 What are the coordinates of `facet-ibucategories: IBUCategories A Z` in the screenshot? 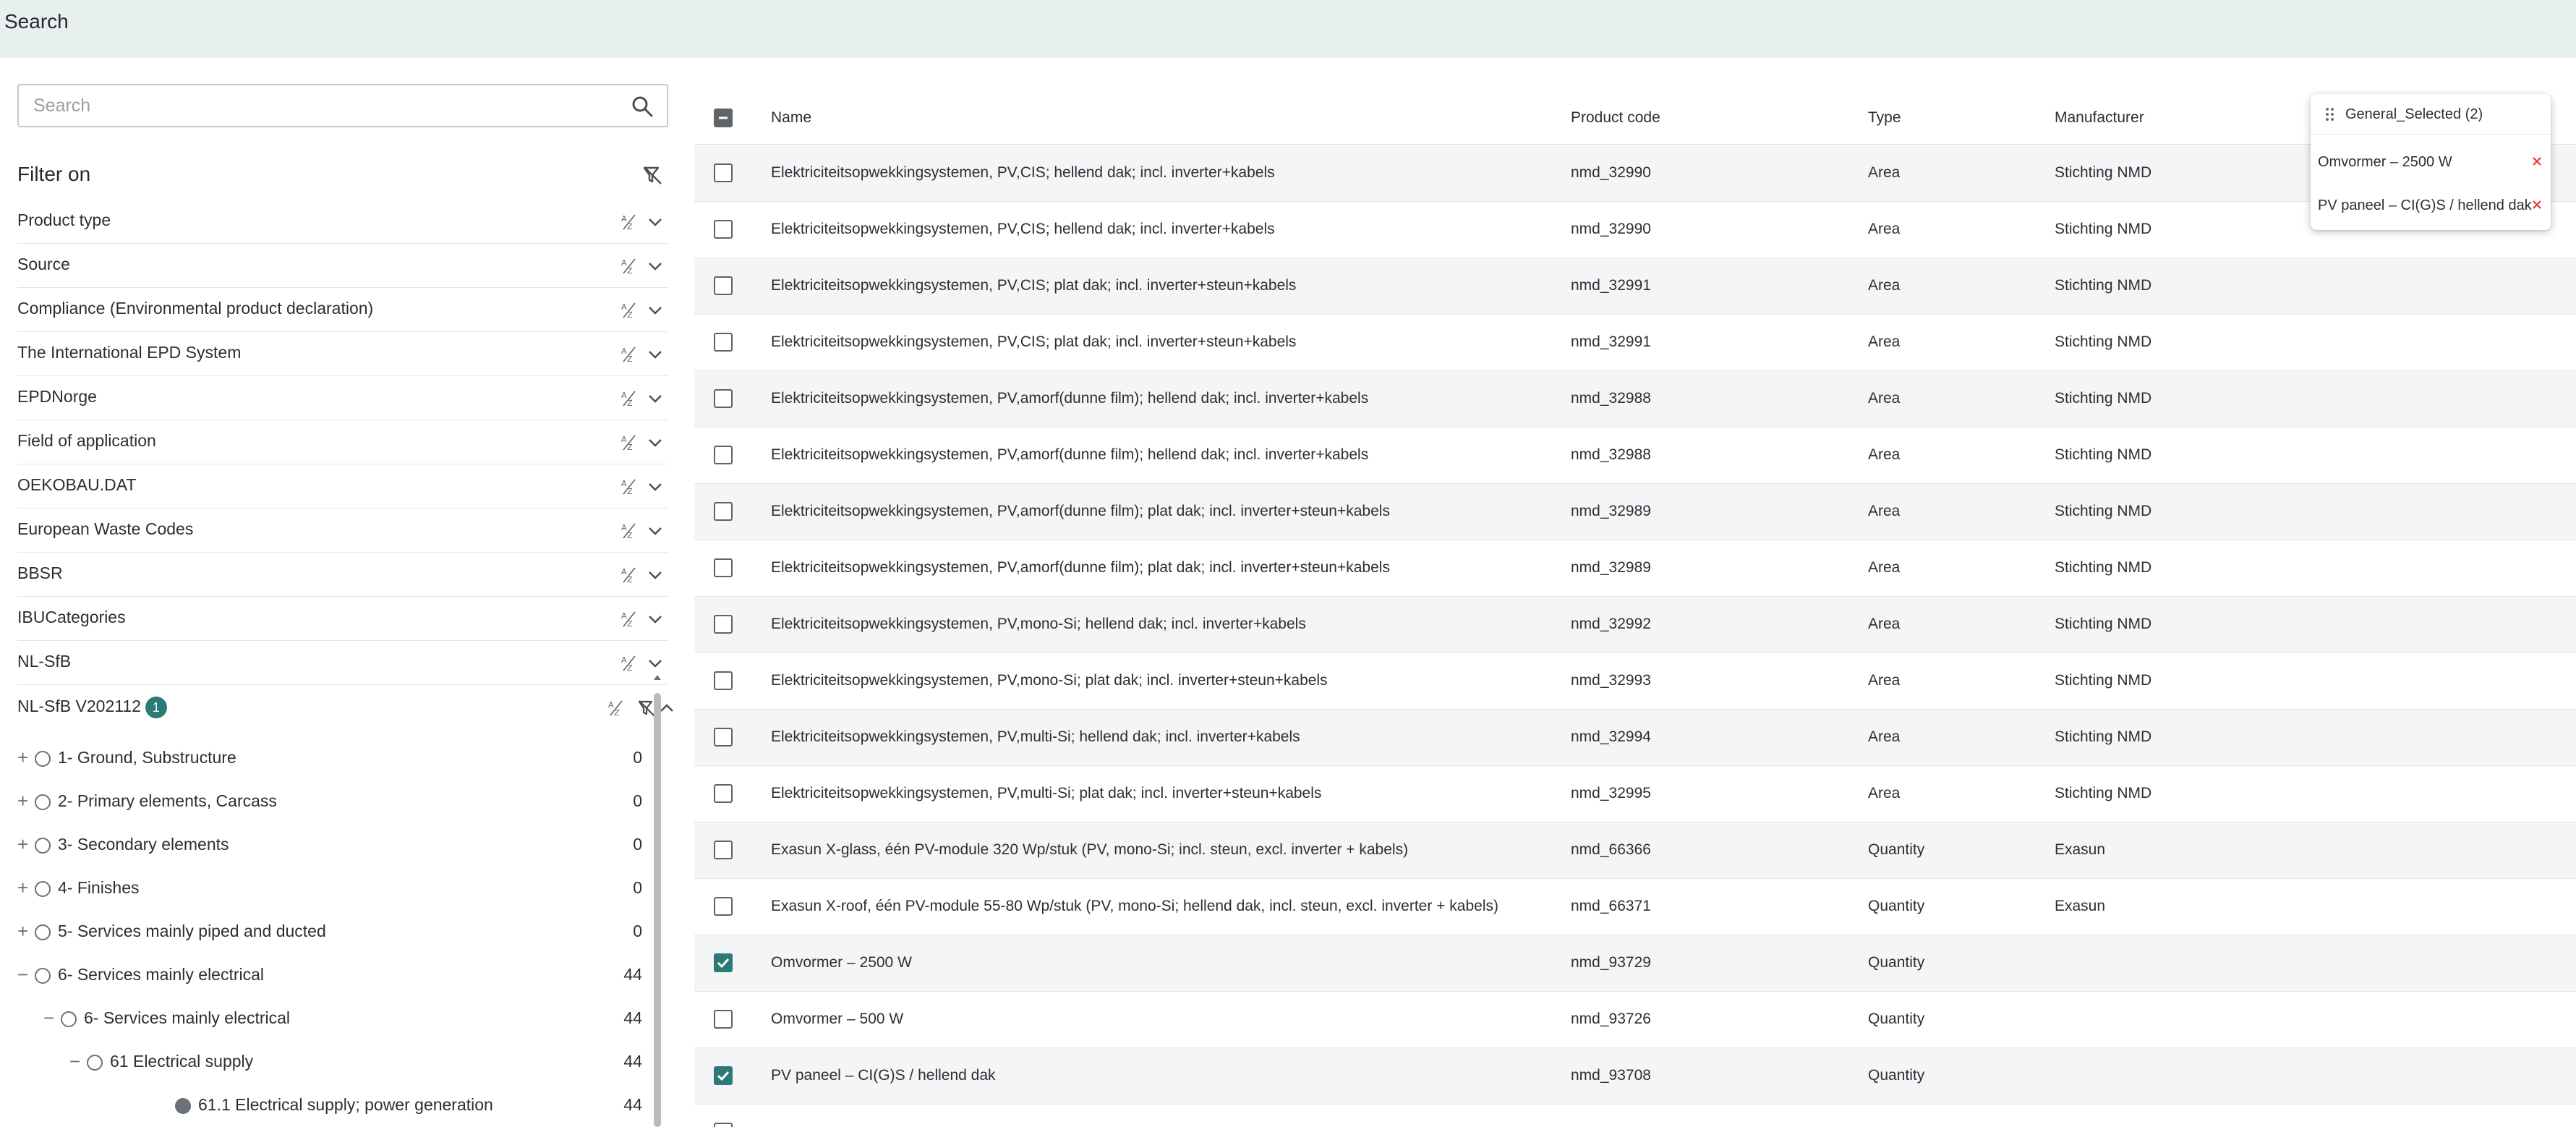 It's located at (343, 619).